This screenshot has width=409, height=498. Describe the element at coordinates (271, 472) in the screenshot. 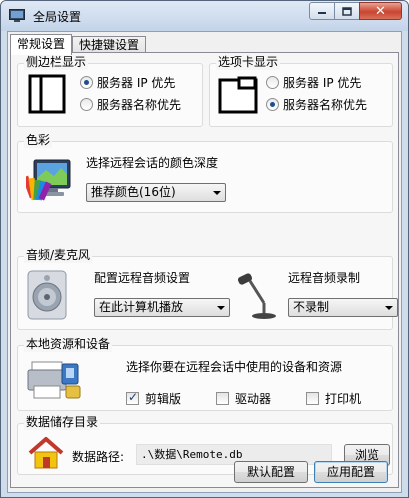

I see `default-config-button: 默认配置` at that location.